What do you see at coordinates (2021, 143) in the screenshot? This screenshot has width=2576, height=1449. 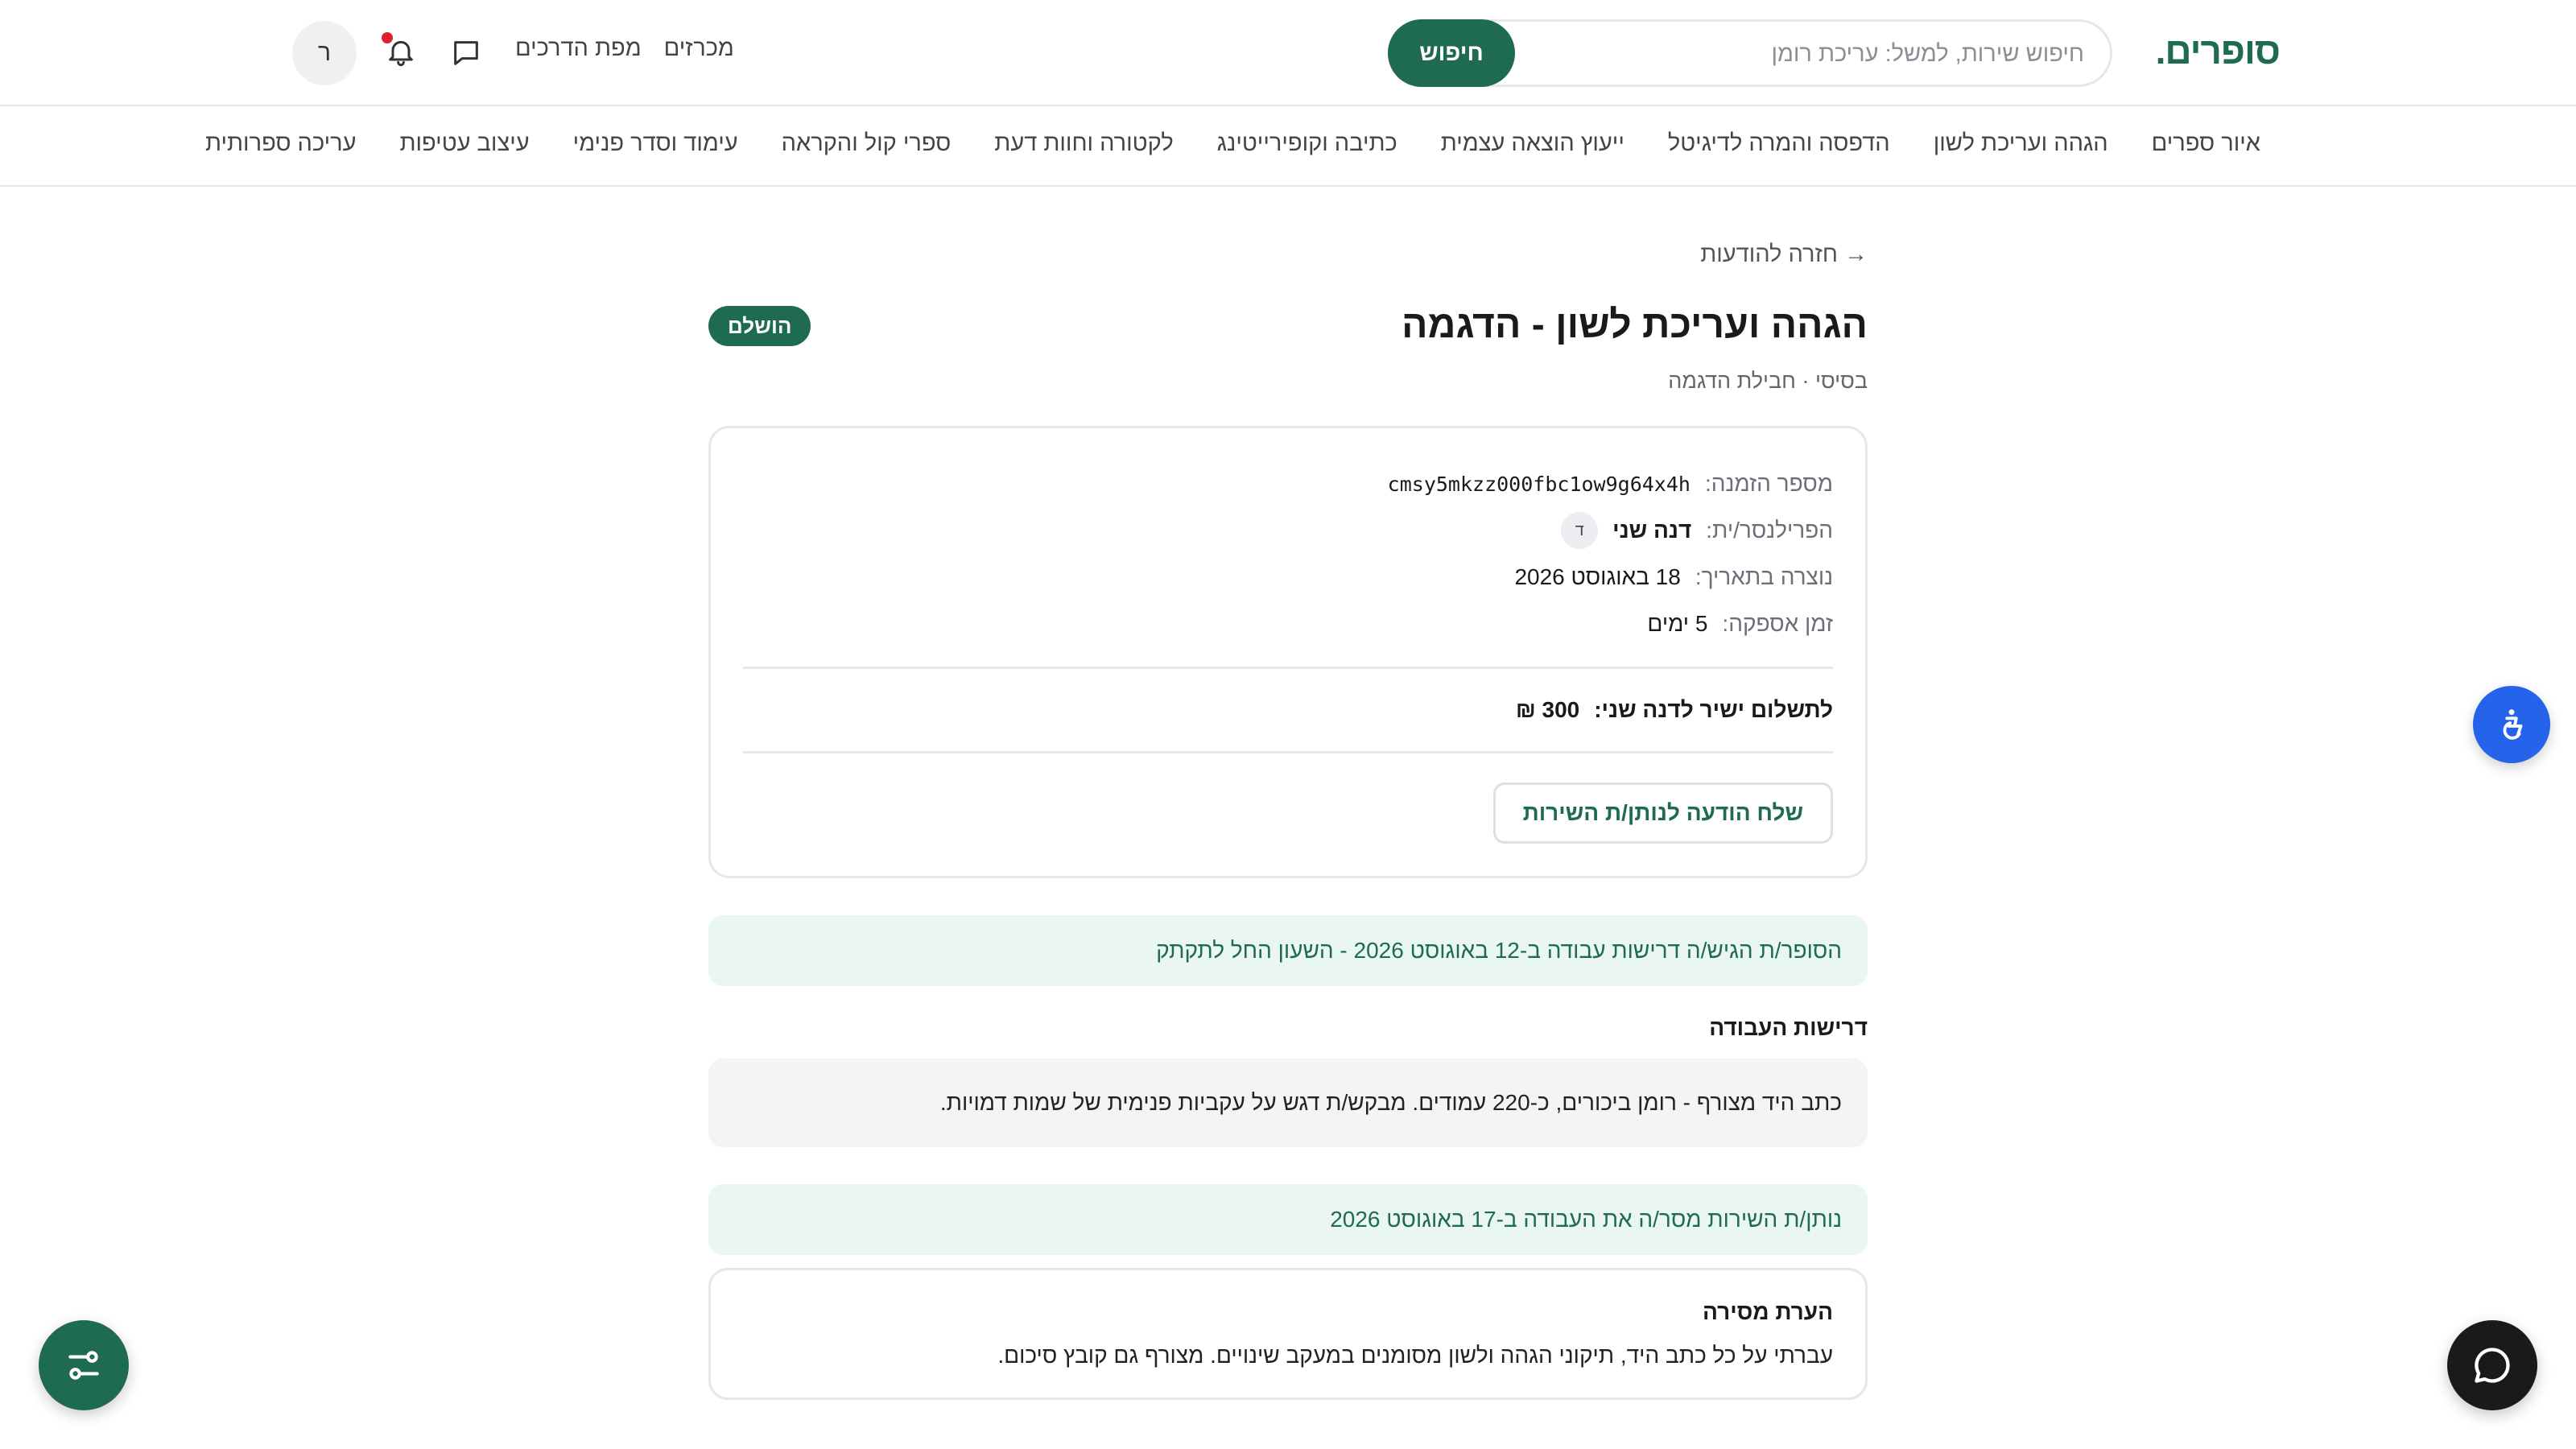 I see `category-proofreading: הגהה ועריכת לשון` at bounding box center [2021, 143].